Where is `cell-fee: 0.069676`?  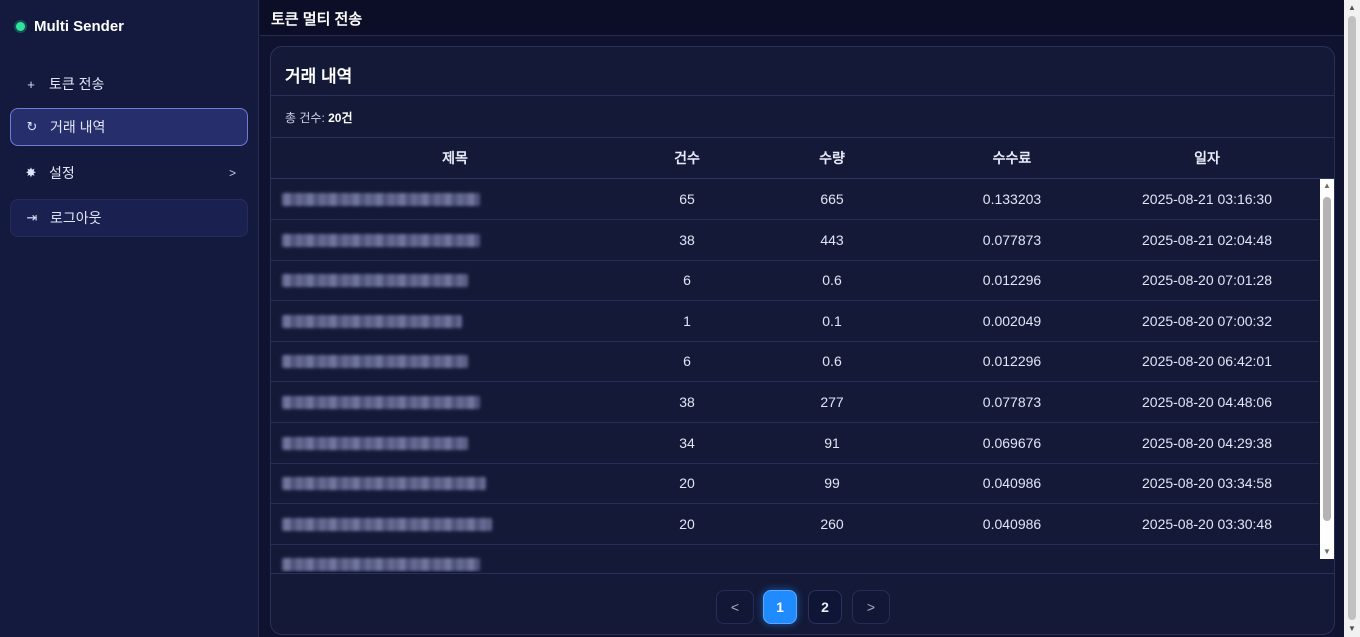 cell-fee: 0.069676 is located at coordinates (1012, 442).